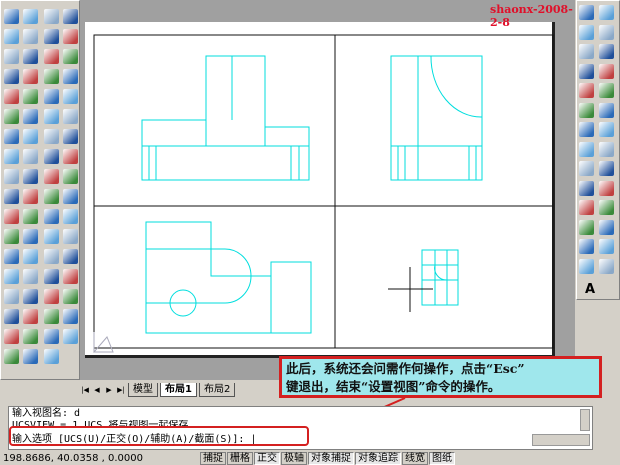 This screenshot has height=465, width=620. I want to click on snap-toggle: 捕捉, so click(213, 458).